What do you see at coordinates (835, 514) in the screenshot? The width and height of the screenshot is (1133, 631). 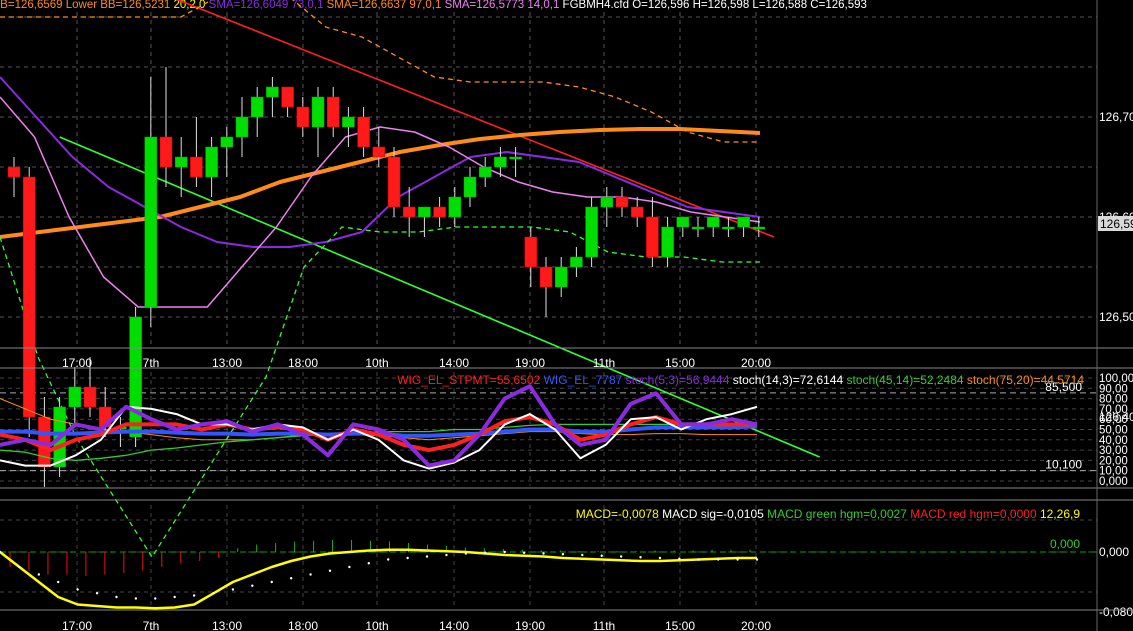 I see `macd-legend-item: MACD green hgm=0,0027` at bounding box center [835, 514].